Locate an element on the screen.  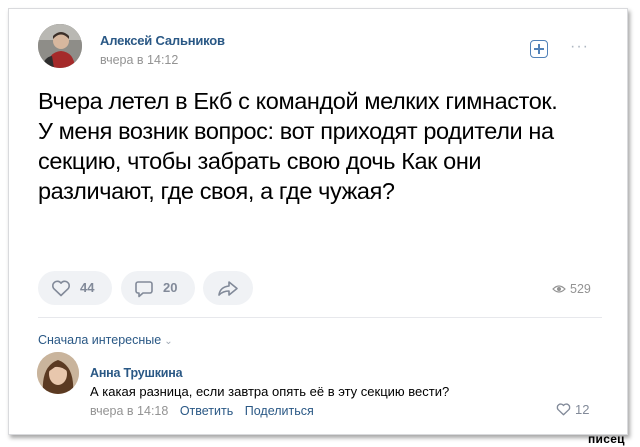
comment-like-button: 12 is located at coordinates (572, 409).